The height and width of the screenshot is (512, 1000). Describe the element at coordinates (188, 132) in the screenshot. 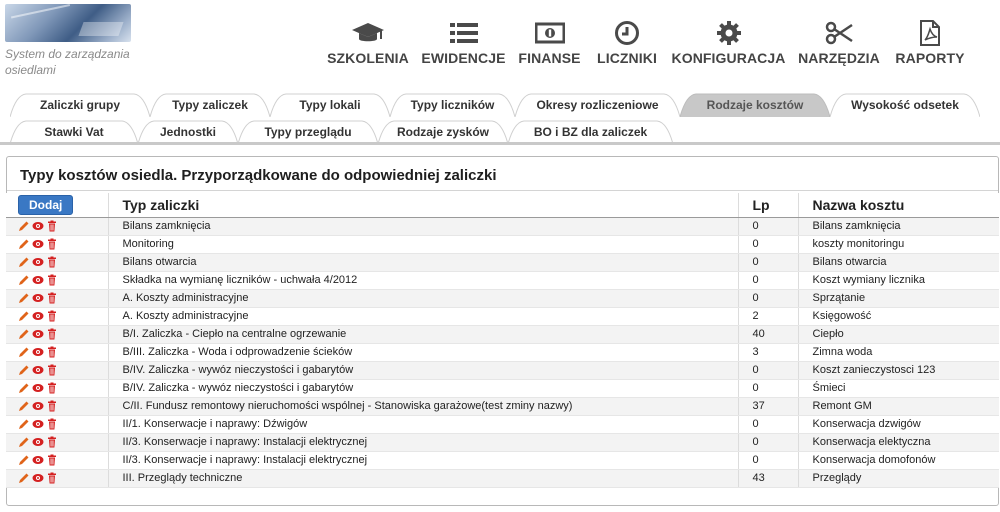

I see `tab-jednostki: Jednostki` at that location.